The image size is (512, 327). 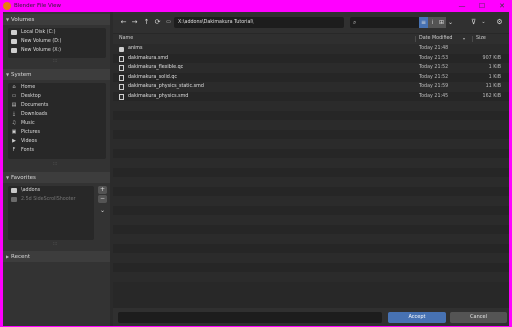 What do you see at coordinates (102, 199) in the screenshot?
I see `remove-favorite-button: −` at bounding box center [102, 199].